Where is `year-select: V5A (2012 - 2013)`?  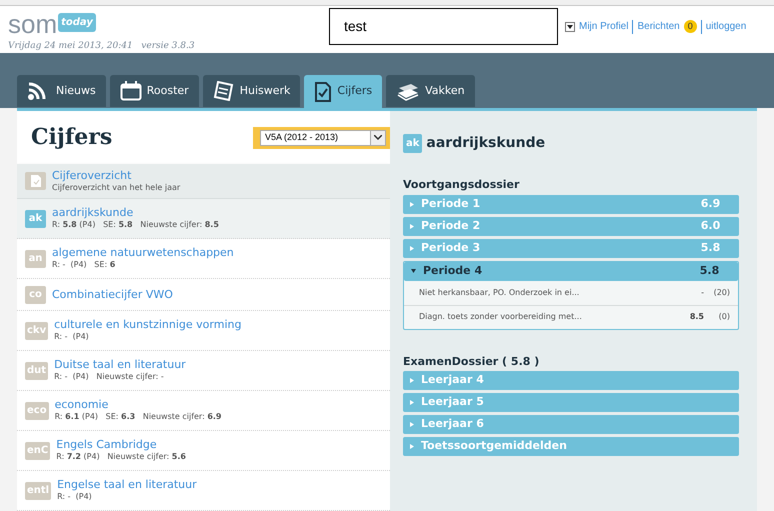 year-select: V5A (2012 - 2013) is located at coordinates (323, 138).